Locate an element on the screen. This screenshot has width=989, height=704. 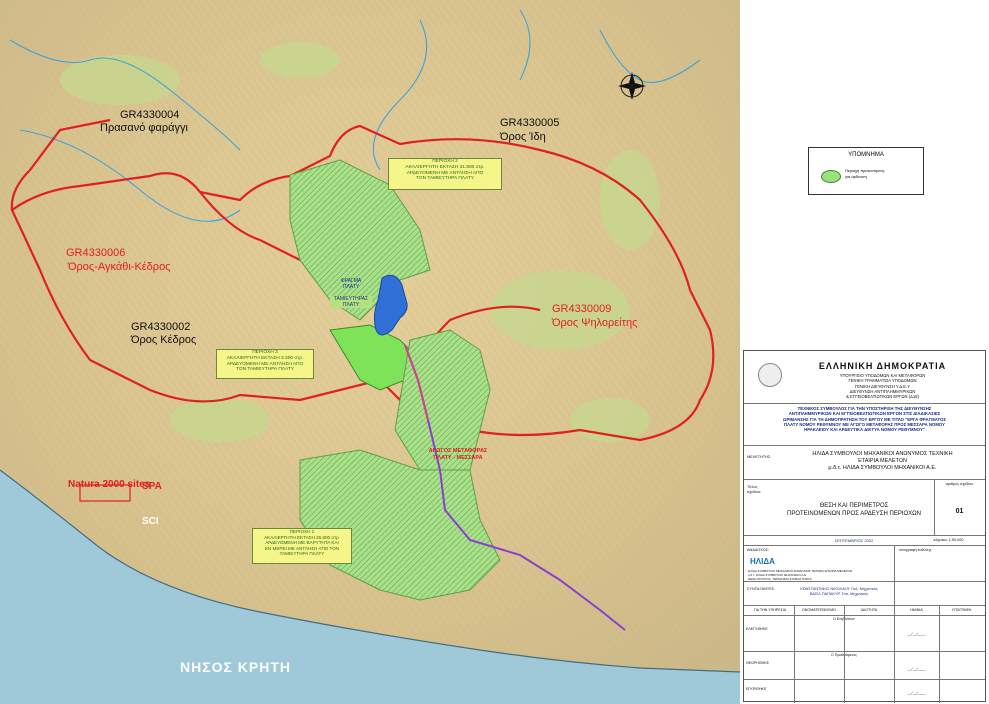
sci-label: SCI is located at coordinates (150, 521).